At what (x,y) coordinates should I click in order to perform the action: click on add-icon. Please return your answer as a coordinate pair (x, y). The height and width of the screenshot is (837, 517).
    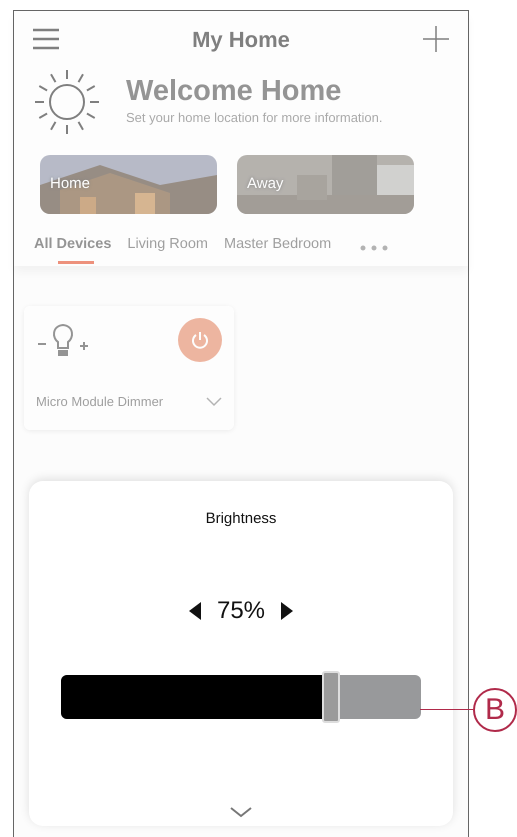
    Looking at the image, I should click on (436, 39).